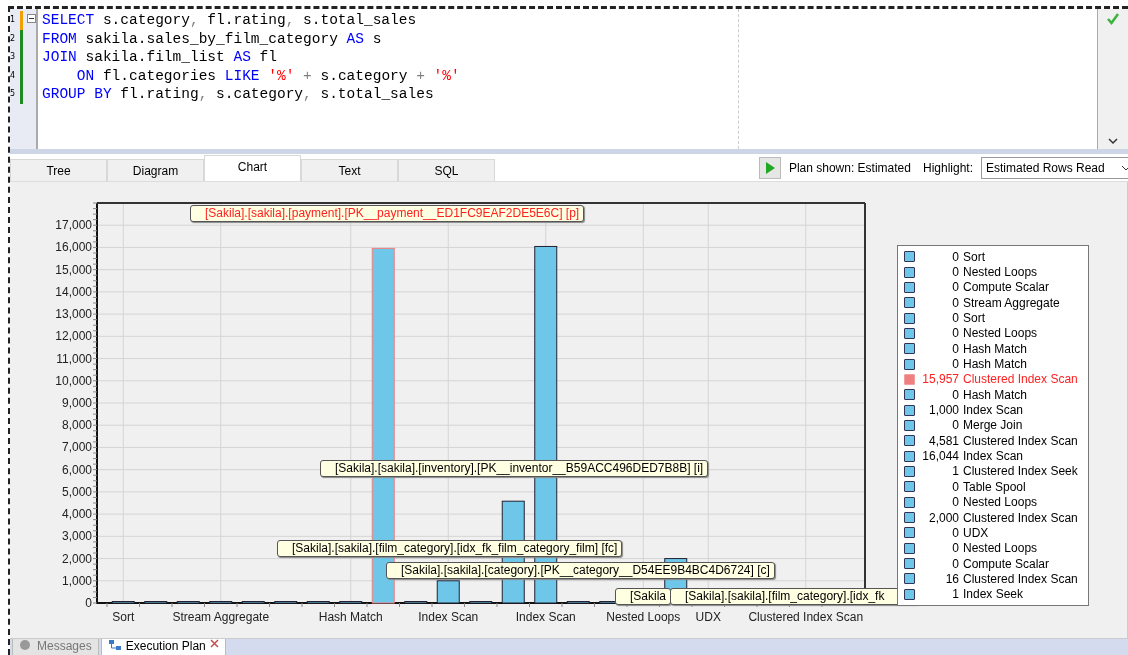 Image resolution: width=1128 pixels, height=655 pixels. What do you see at coordinates (13, 75) in the screenshot?
I see `line-number: 4` at bounding box center [13, 75].